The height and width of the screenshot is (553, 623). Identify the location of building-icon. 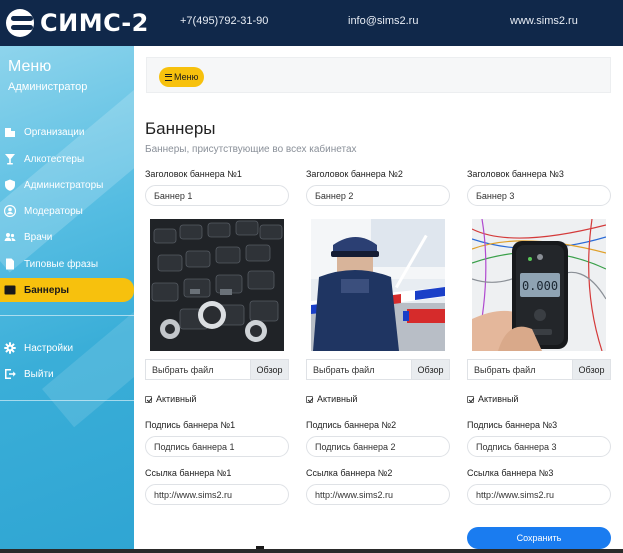
(10, 132).